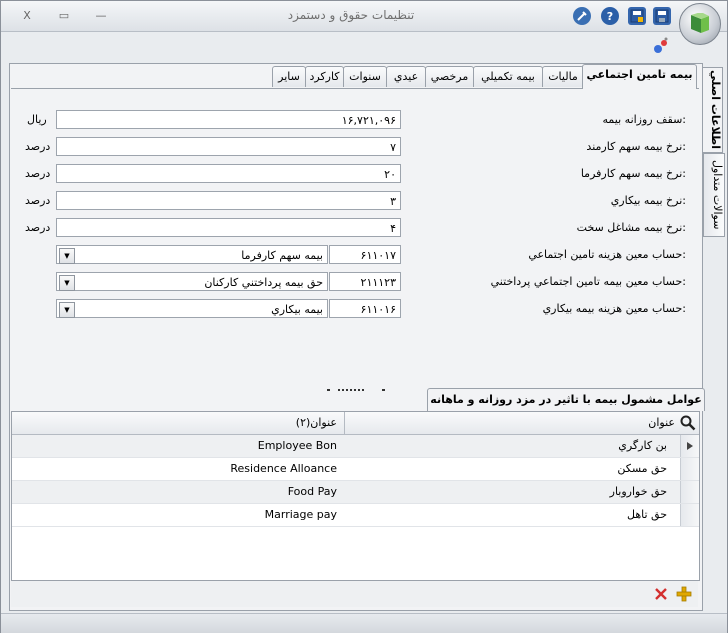  I want to click on grid-cell: حق تاهل, so click(509, 515).